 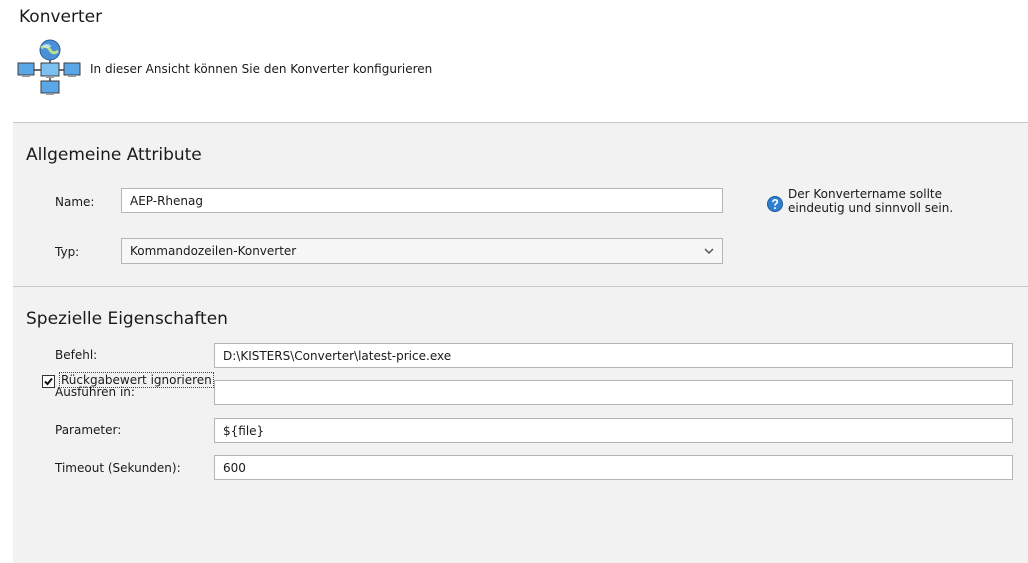 What do you see at coordinates (613, 355) in the screenshot?
I see `command-input` at bounding box center [613, 355].